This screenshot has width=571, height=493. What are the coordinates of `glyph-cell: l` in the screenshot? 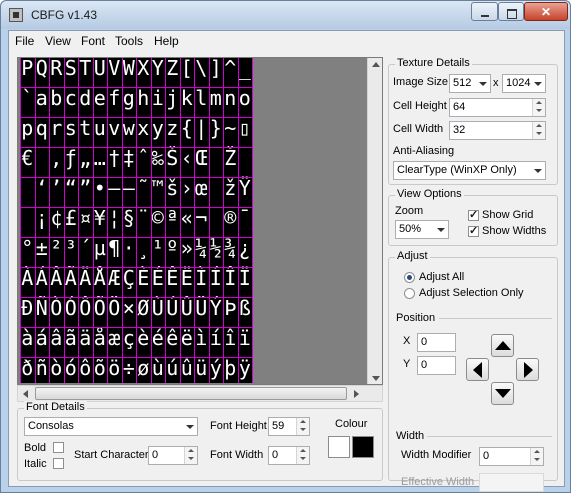 It's located at (201, 98).